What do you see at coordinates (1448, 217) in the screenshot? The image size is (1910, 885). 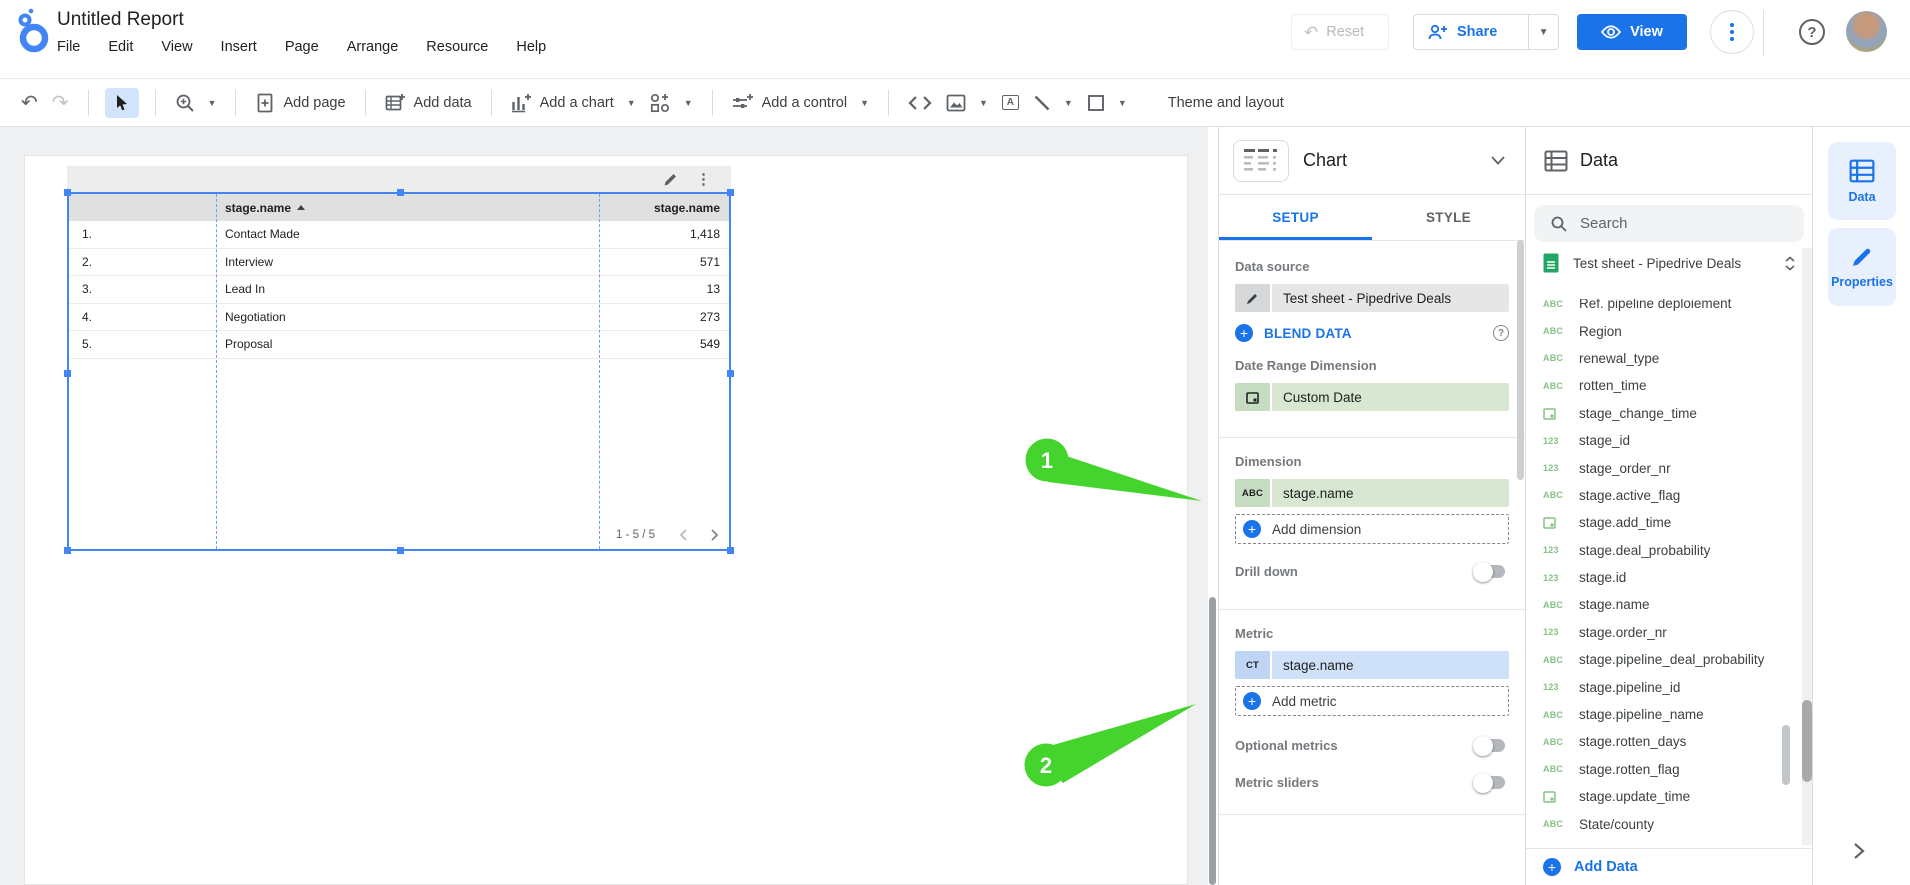 I see `tab-style: STYLE` at bounding box center [1448, 217].